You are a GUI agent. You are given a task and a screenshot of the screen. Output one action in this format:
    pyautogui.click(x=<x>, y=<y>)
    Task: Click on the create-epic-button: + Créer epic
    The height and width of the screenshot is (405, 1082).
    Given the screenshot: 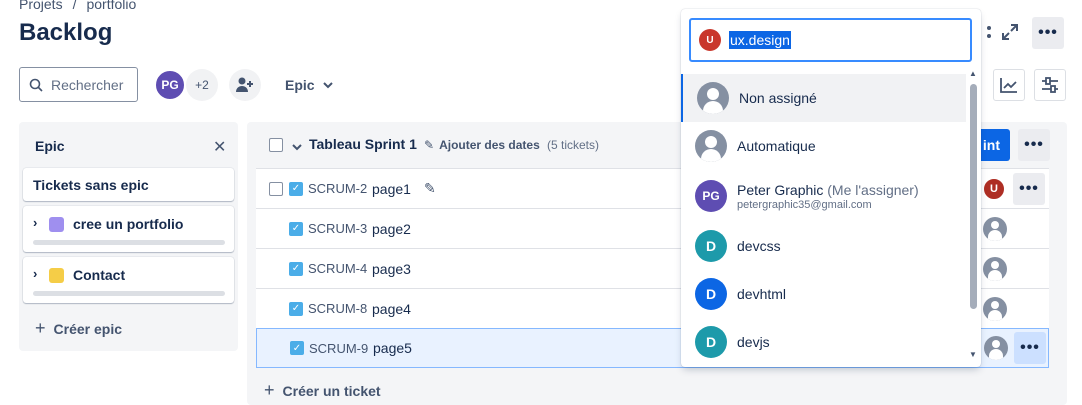 What is the action you would take?
    pyautogui.click(x=78, y=328)
    